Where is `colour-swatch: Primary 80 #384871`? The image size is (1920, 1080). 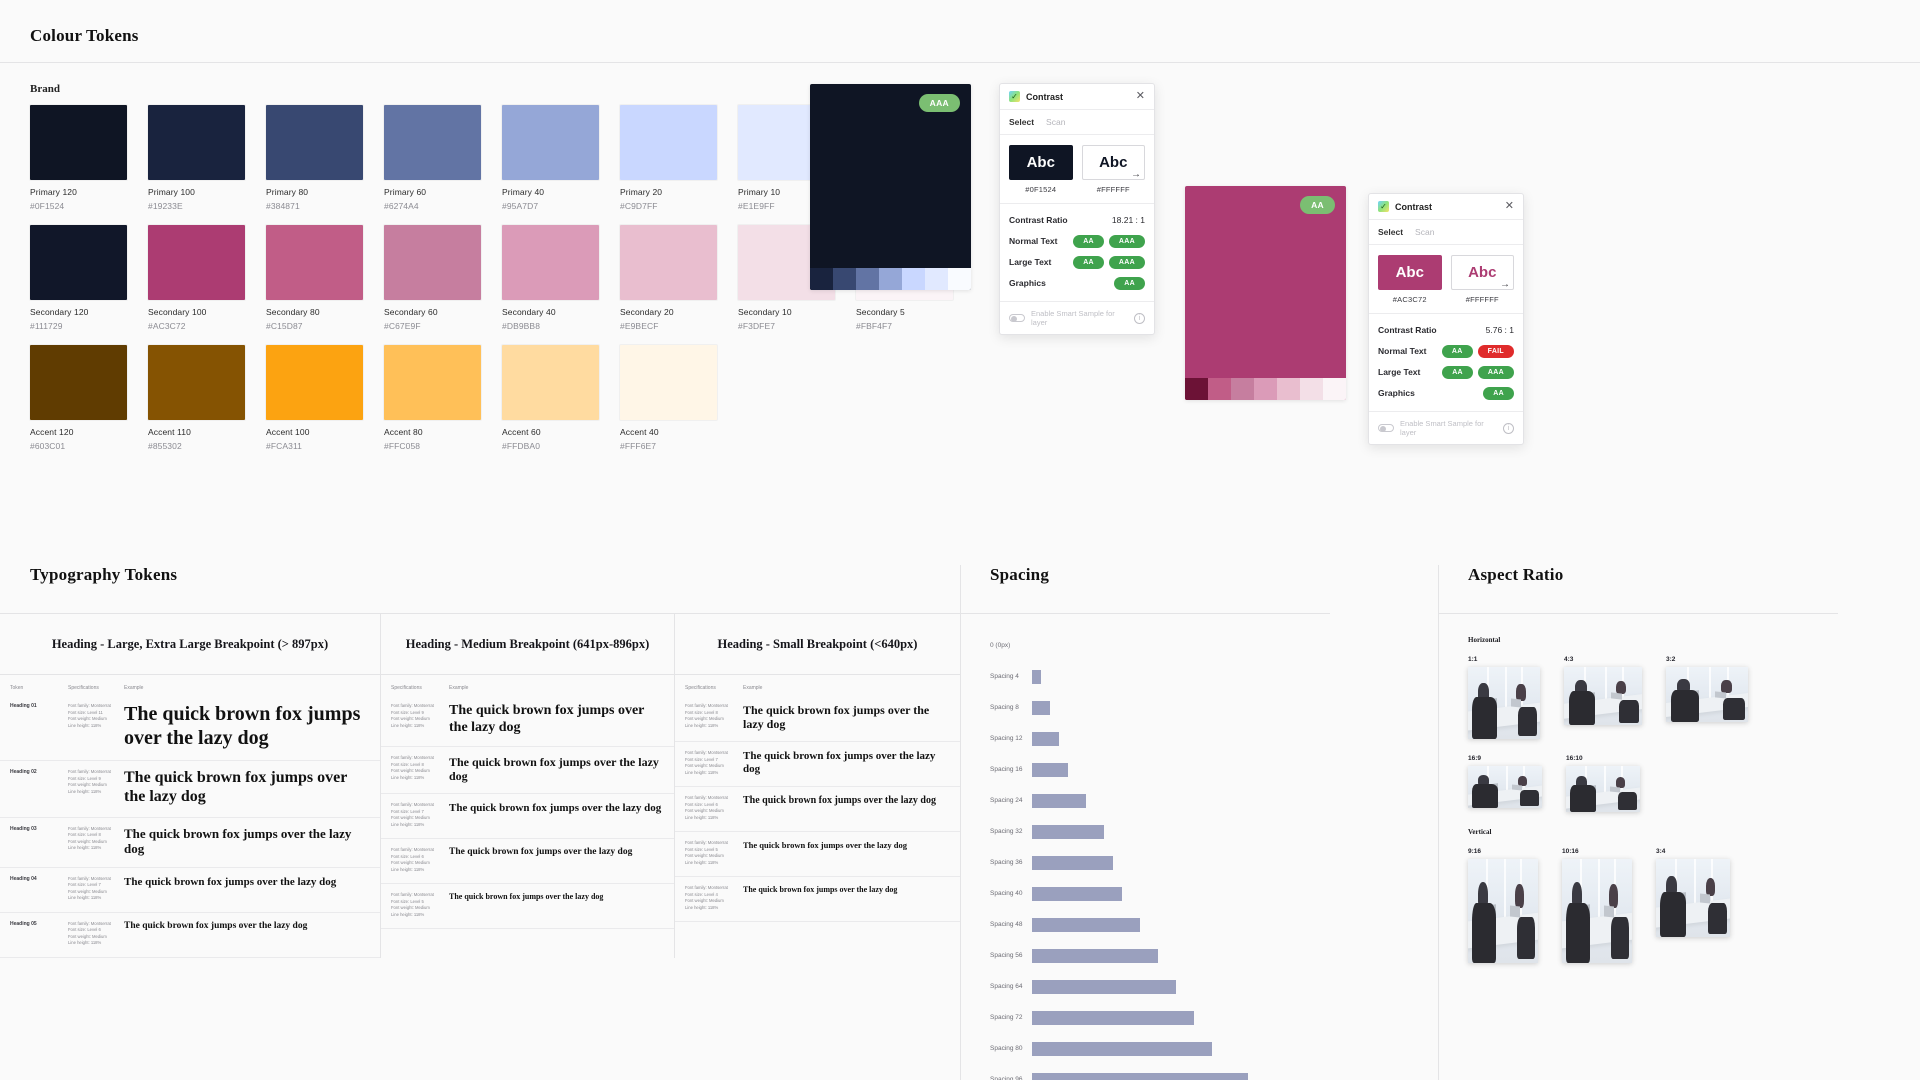 colour-swatch: Primary 80 #384871 is located at coordinates (314, 158).